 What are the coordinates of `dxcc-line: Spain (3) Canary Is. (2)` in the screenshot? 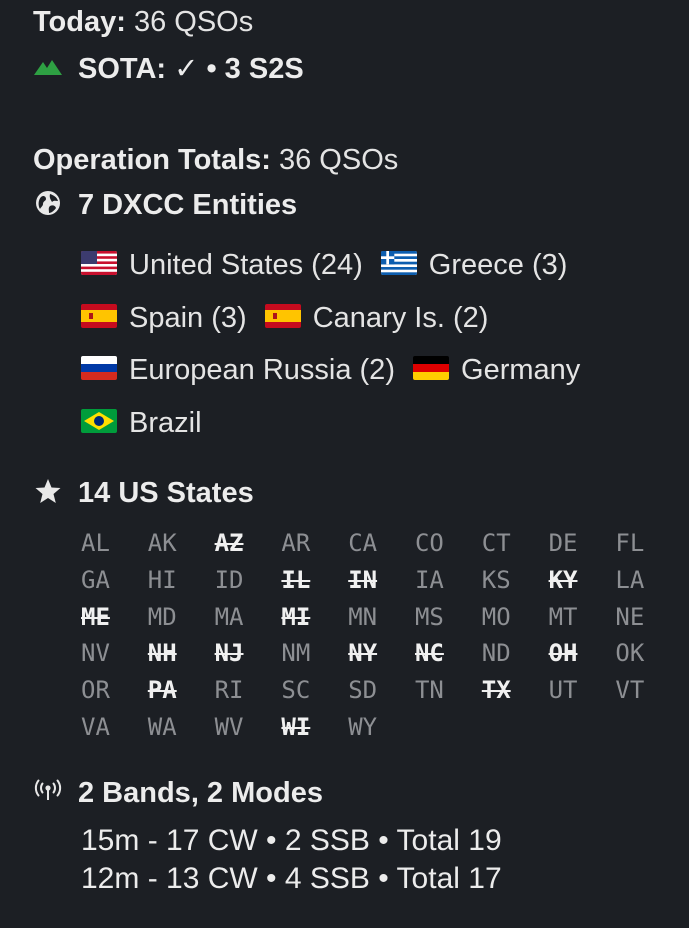 It's located at (335, 321).